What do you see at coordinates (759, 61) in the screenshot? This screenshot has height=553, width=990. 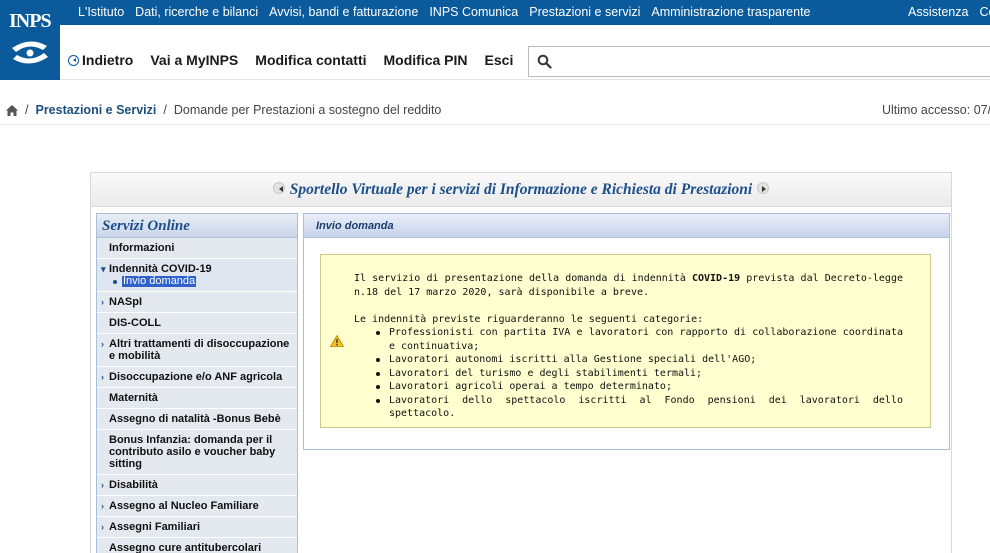 I see `search-input` at bounding box center [759, 61].